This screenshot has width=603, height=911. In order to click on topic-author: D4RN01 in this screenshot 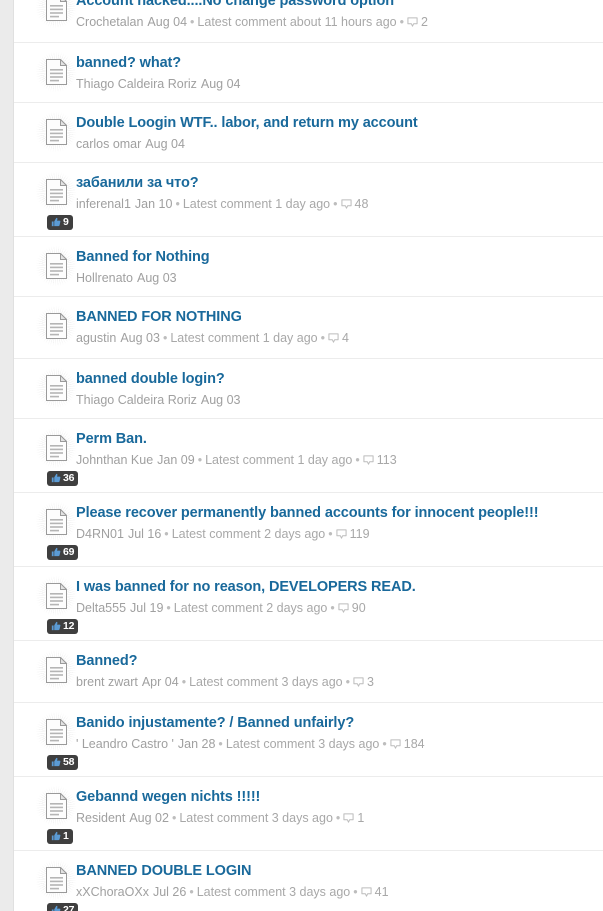, I will do `click(100, 534)`.